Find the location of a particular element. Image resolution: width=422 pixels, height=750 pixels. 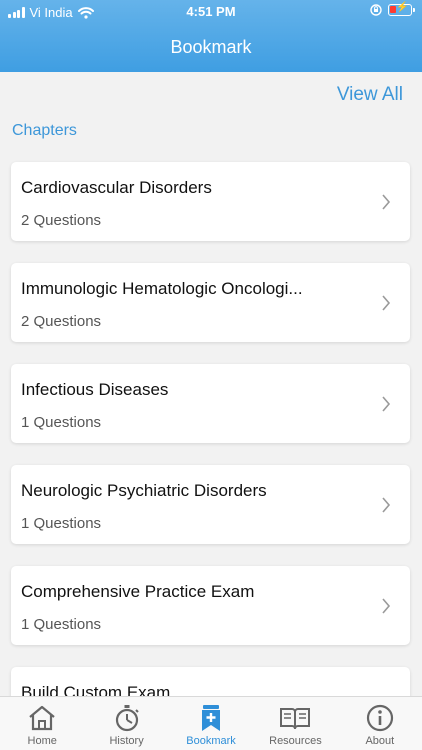

tab-bar: Home History Bookmark Resources About is located at coordinates (211, 723).